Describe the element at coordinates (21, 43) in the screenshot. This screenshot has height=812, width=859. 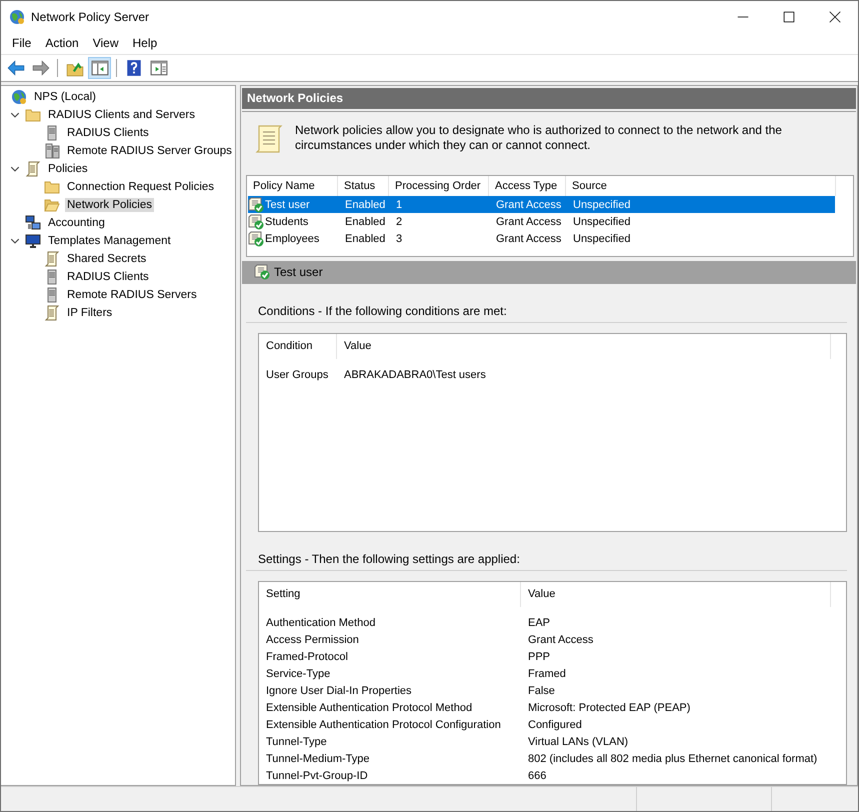
I see `menu-item: File` at that location.